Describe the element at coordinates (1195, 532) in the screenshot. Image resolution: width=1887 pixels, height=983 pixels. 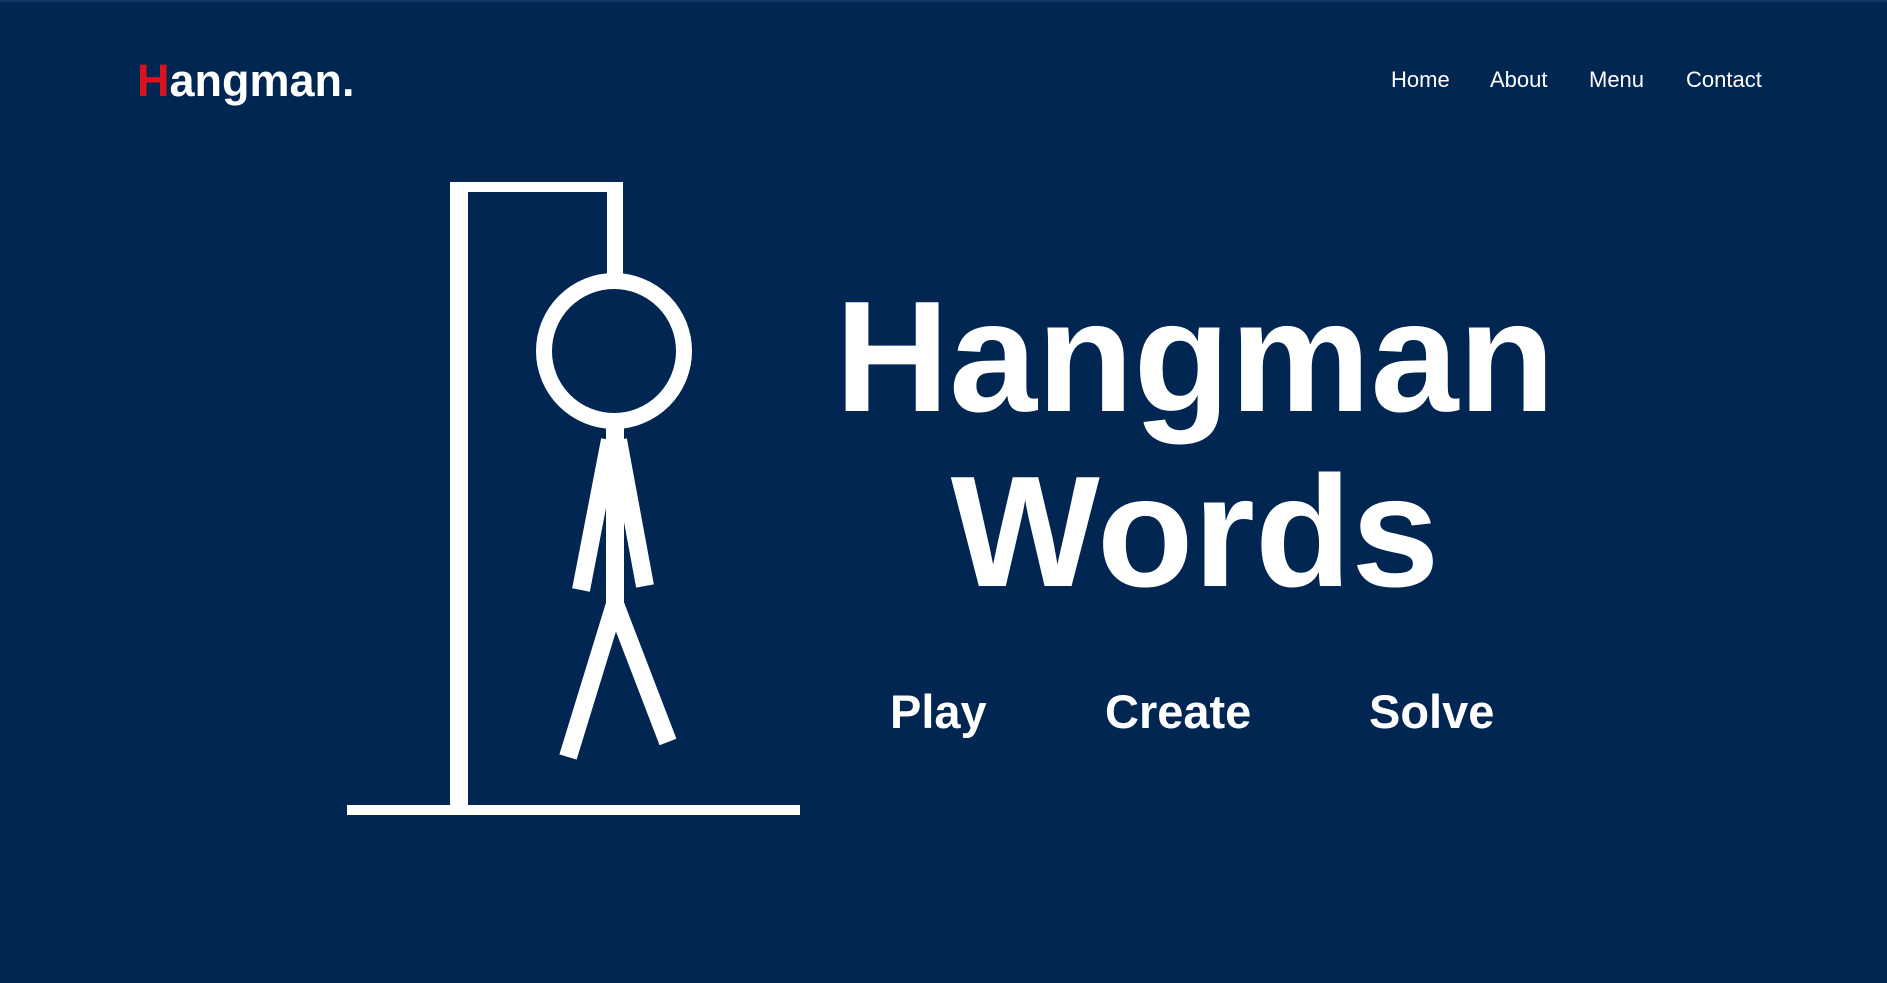
I see `hero-title-line2: Words` at that location.